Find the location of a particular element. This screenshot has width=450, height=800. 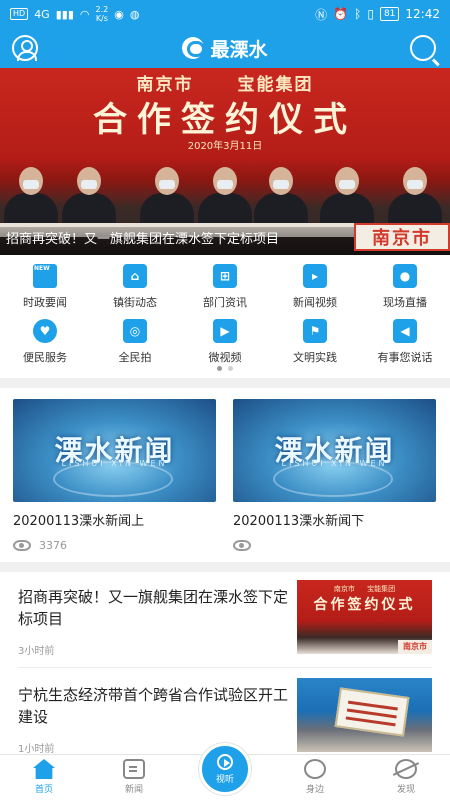

service-feedback: ◀ 有事您说话 is located at coordinates (405, 342).